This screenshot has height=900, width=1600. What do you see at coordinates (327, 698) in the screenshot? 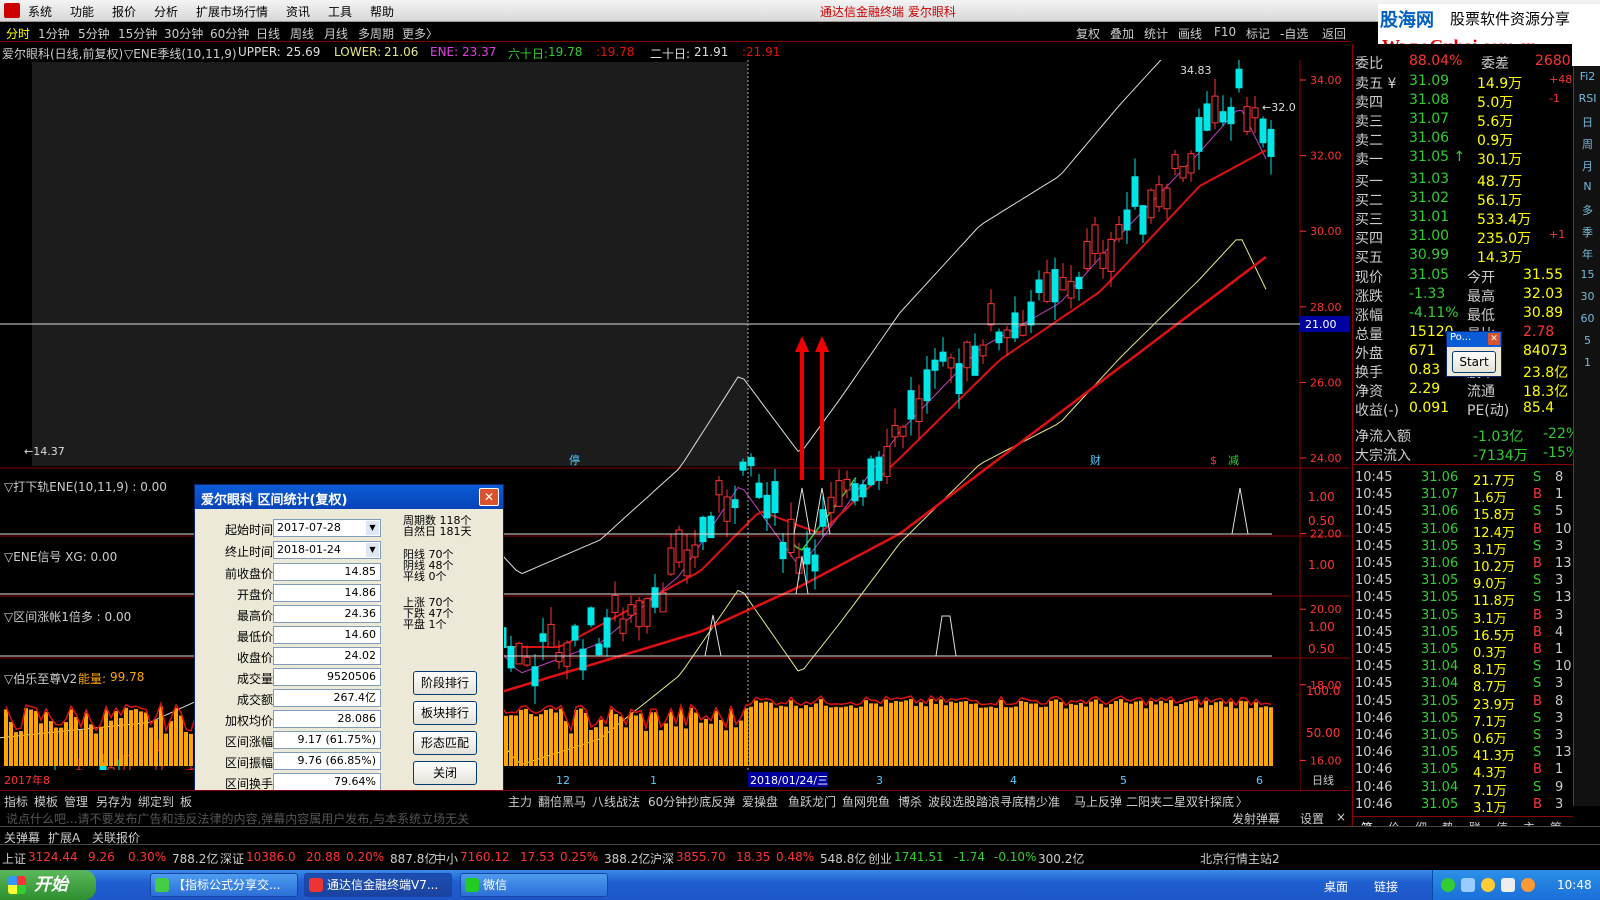
I see `dialog-row-value: 267.4亿` at bounding box center [327, 698].